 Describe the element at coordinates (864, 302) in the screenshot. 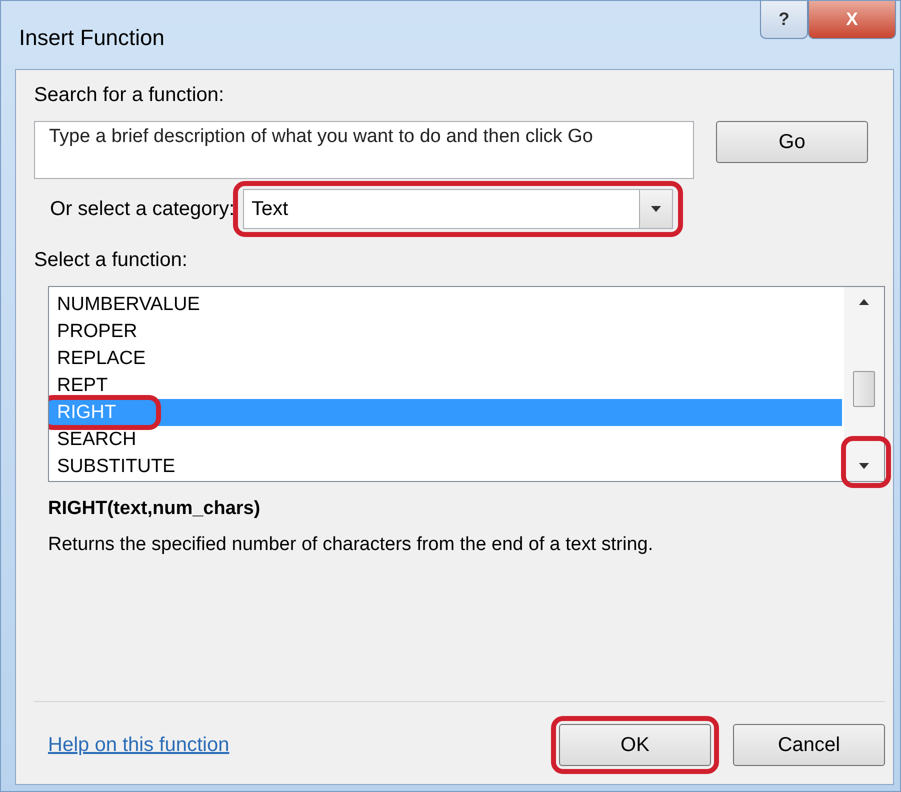

I see `scroll-up-arrow-icon` at that location.